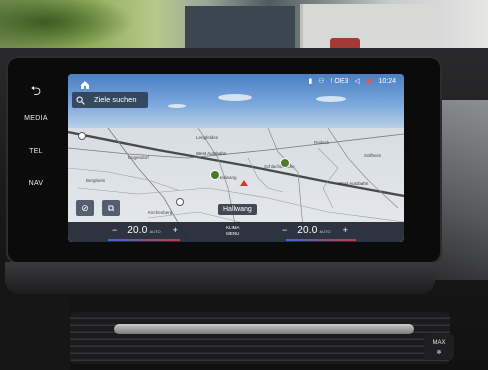 This screenshot has height=370, width=488. Describe the element at coordinates (439, 347) in the screenshot. I see `max-defrost-button: MAX ❄` at that location.